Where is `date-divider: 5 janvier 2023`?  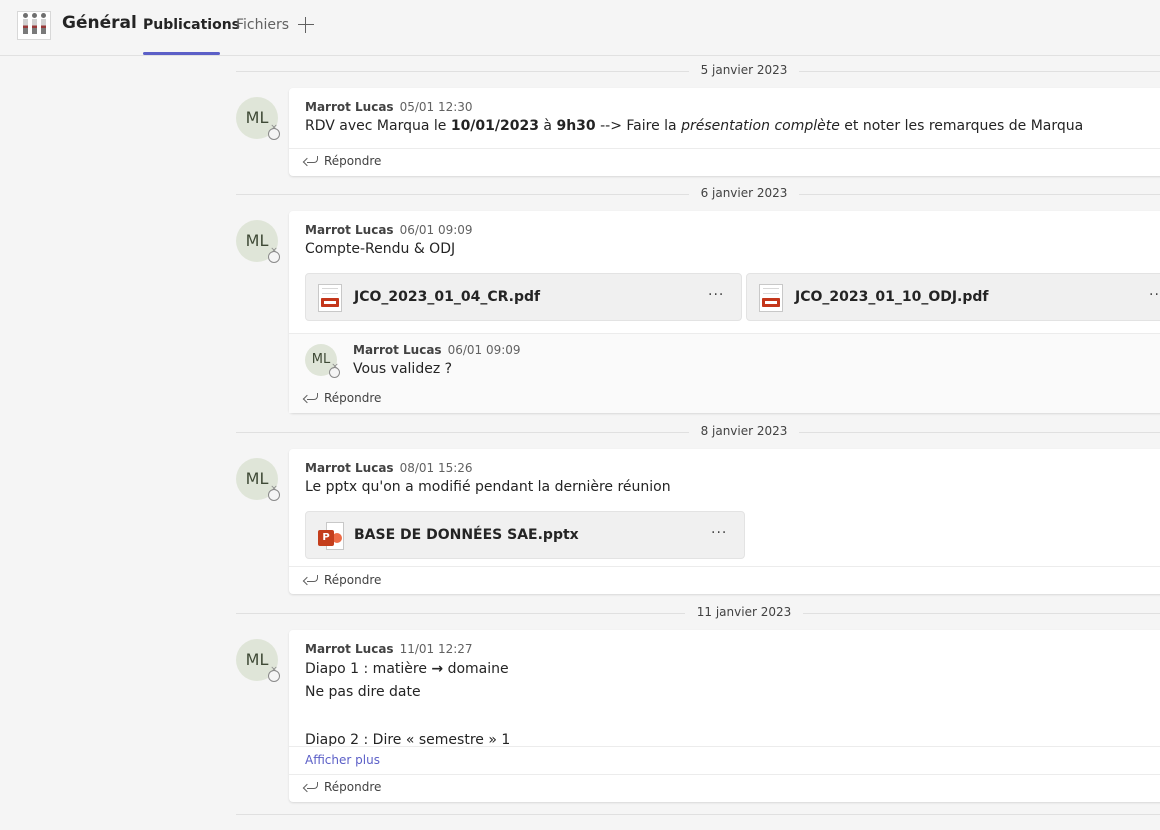
date-divider: 5 janvier 2023 is located at coordinates (698, 71).